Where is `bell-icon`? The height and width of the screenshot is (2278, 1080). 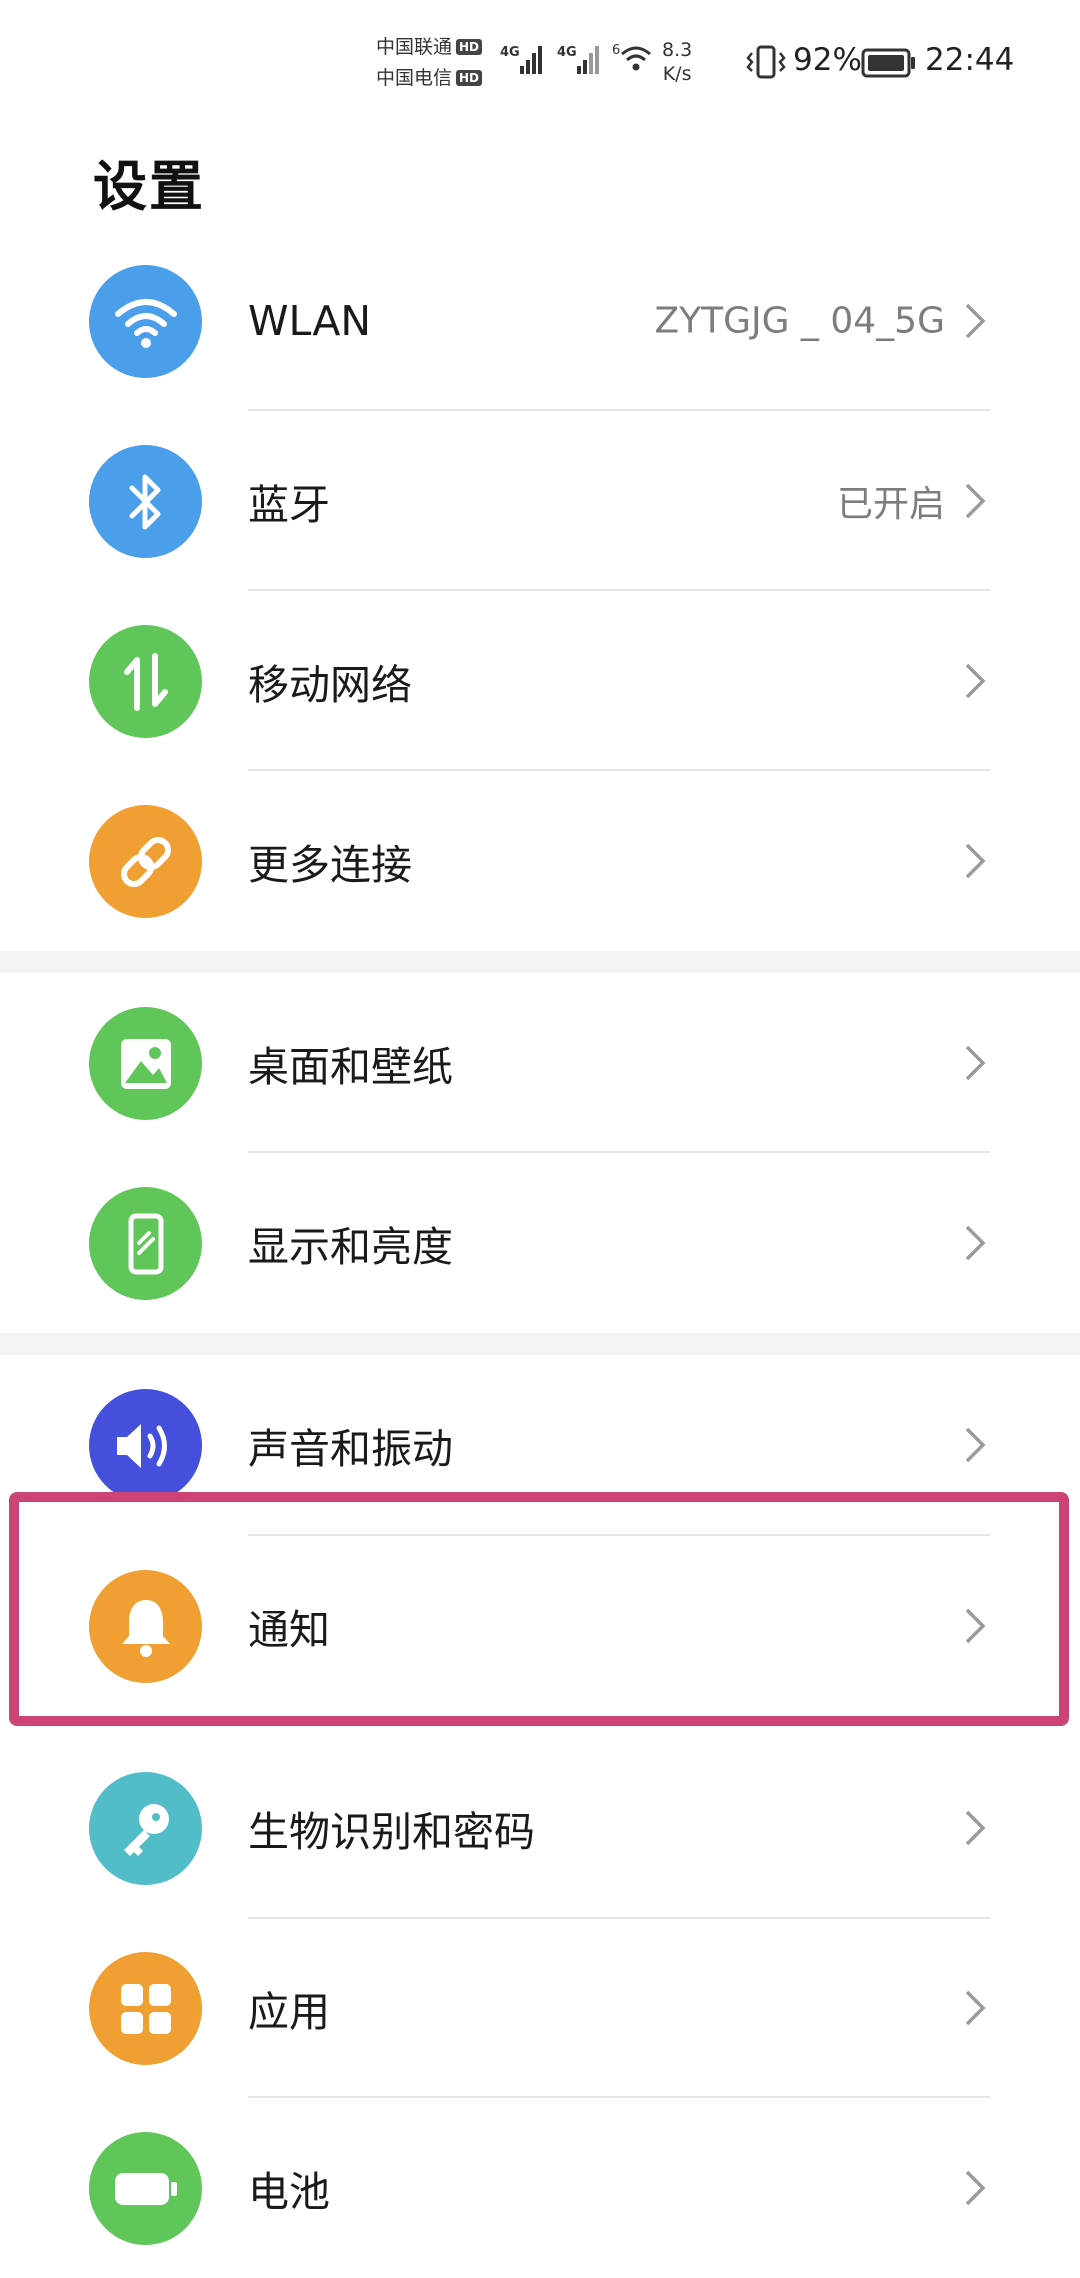 bell-icon is located at coordinates (145, 1626).